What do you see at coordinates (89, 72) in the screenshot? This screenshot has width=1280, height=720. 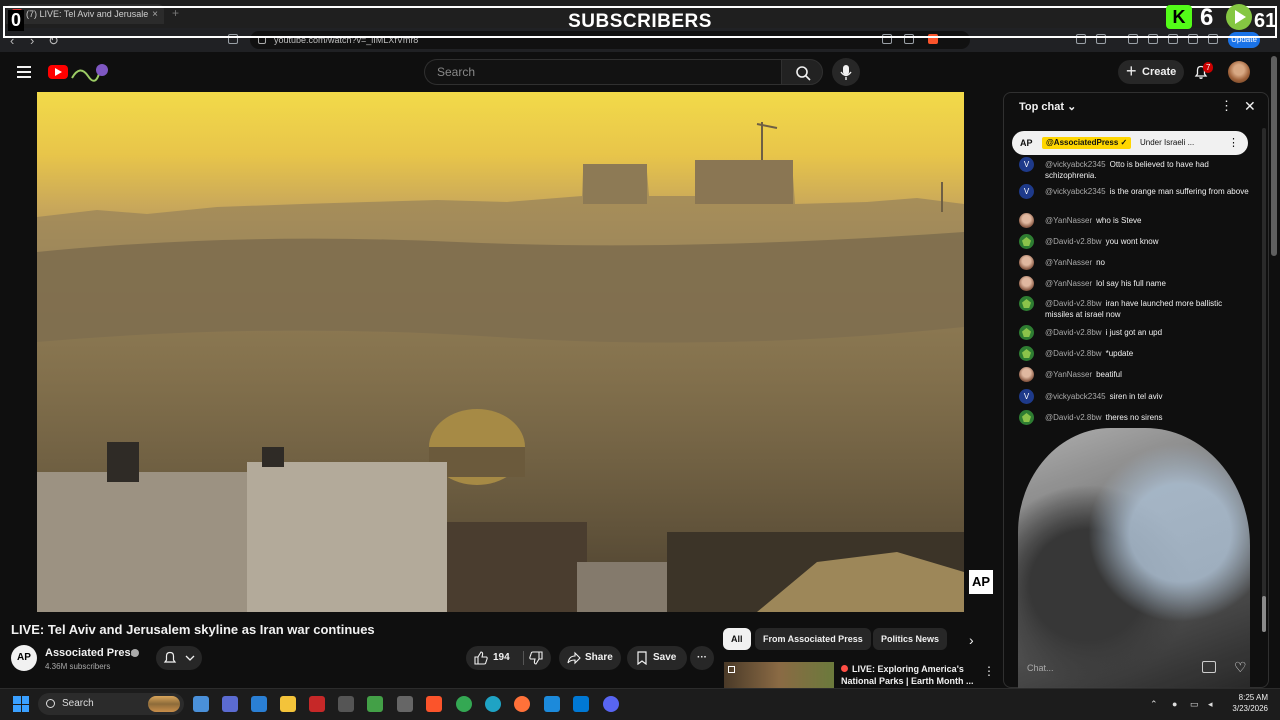 I see `youtube-doodle-icon` at bounding box center [89, 72].